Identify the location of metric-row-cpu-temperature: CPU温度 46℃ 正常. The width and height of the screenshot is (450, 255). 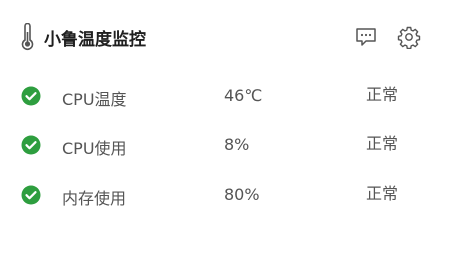
(223, 96).